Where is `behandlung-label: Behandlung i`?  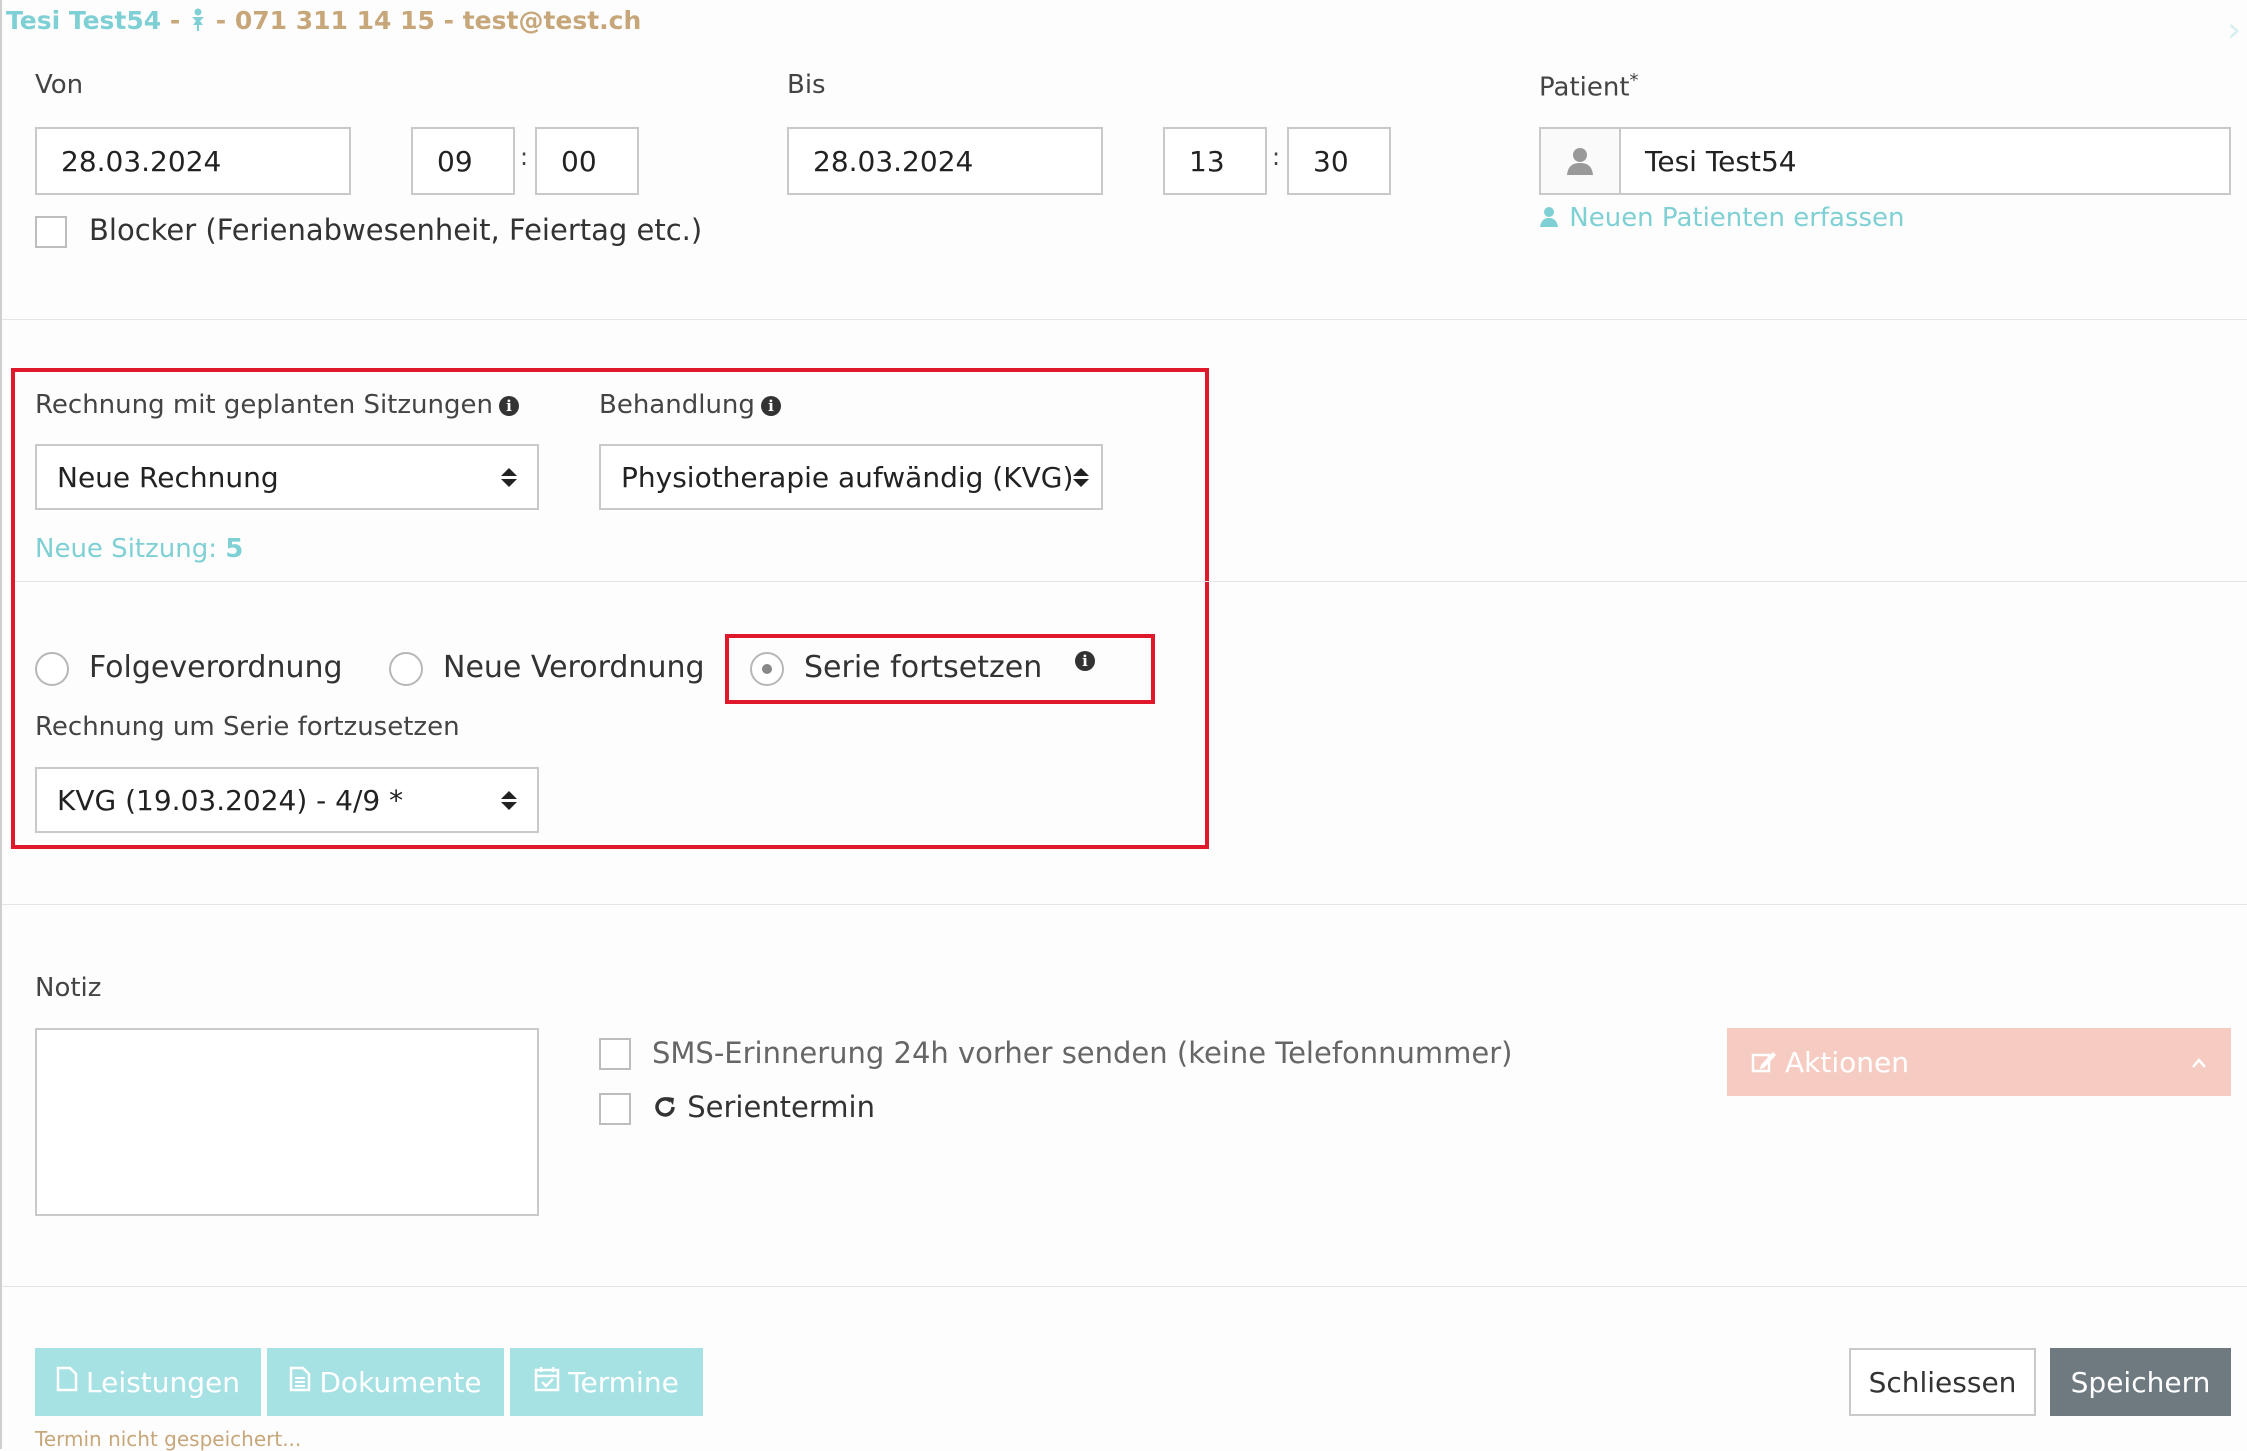
behandlung-label: Behandlung i is located at coordinates (690, 405).